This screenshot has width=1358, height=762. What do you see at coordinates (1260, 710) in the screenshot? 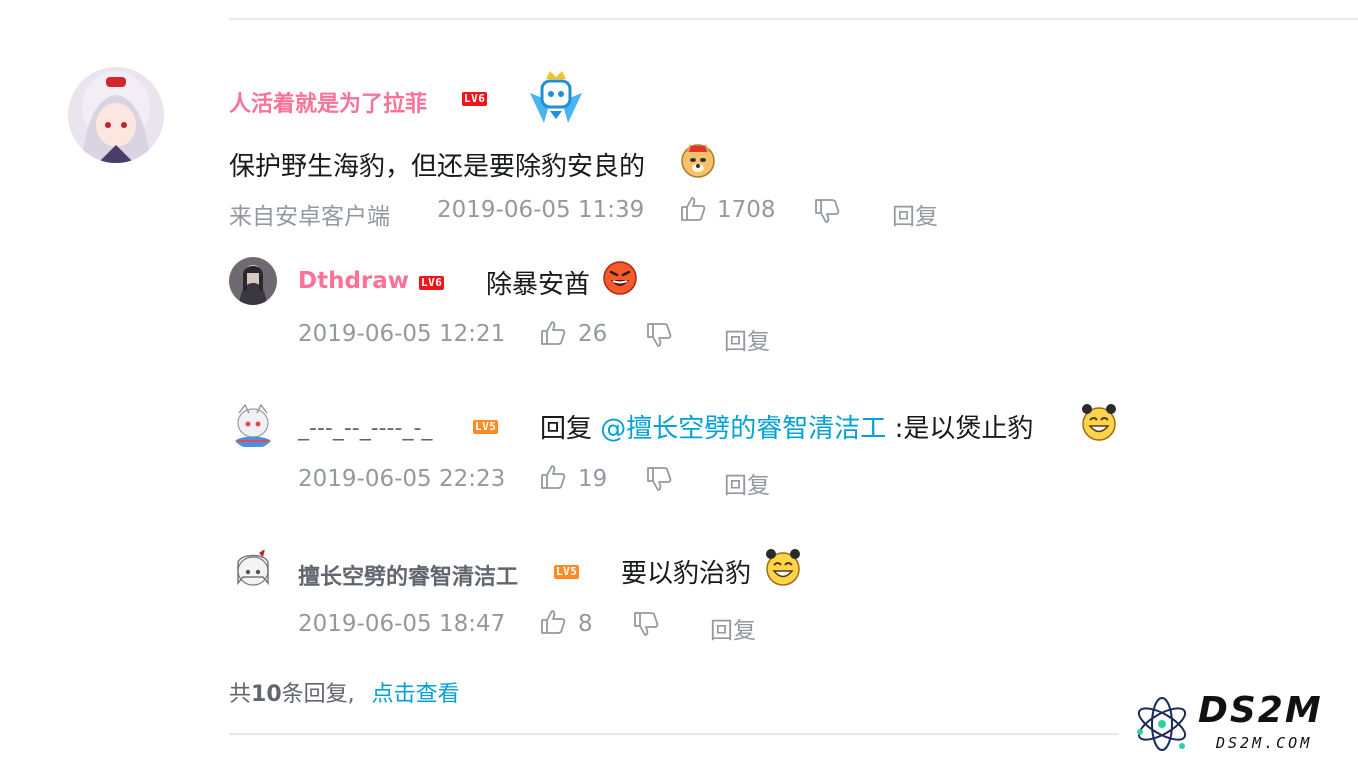
I see `watermark-brand: DS2M` at bounding box center [1260, 710].